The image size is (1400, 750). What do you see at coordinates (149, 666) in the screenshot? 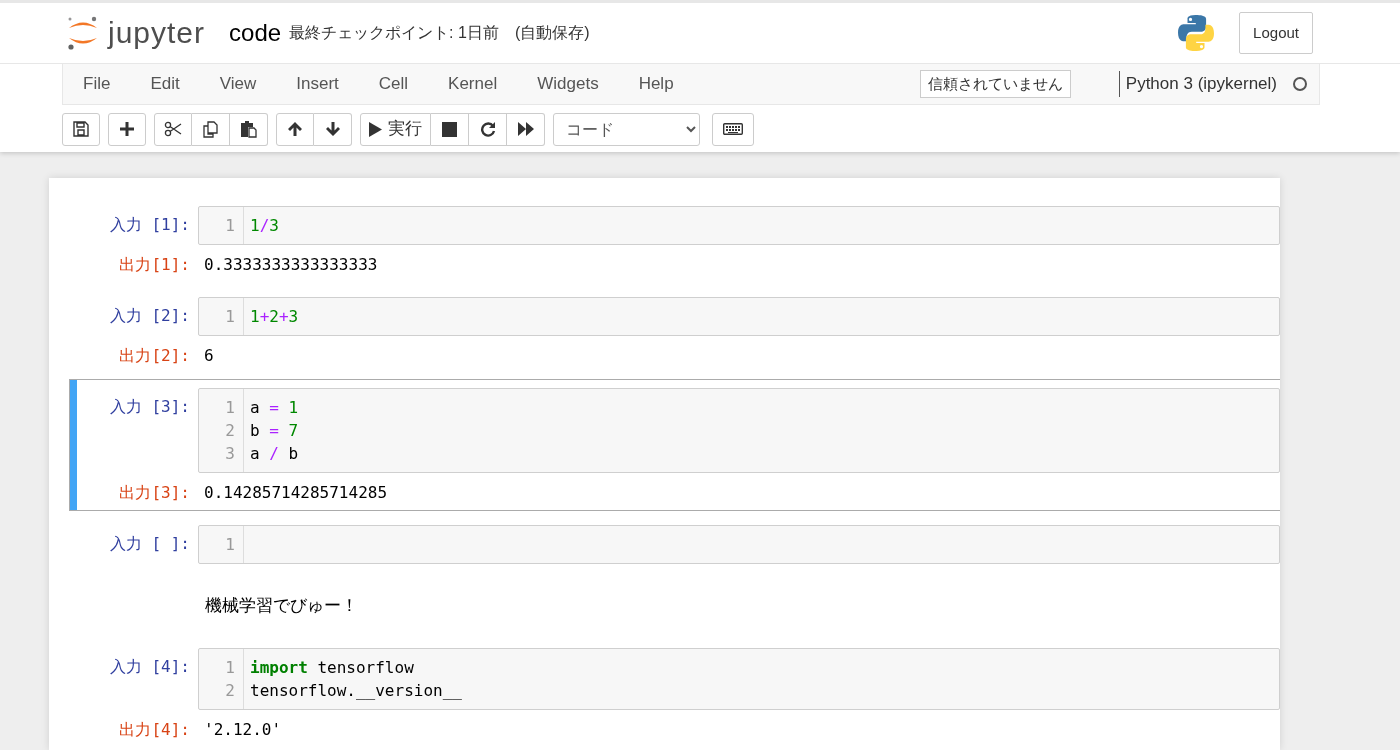
I see `input-prompt: 入力 [4]:` at bounding box center [149, 666].